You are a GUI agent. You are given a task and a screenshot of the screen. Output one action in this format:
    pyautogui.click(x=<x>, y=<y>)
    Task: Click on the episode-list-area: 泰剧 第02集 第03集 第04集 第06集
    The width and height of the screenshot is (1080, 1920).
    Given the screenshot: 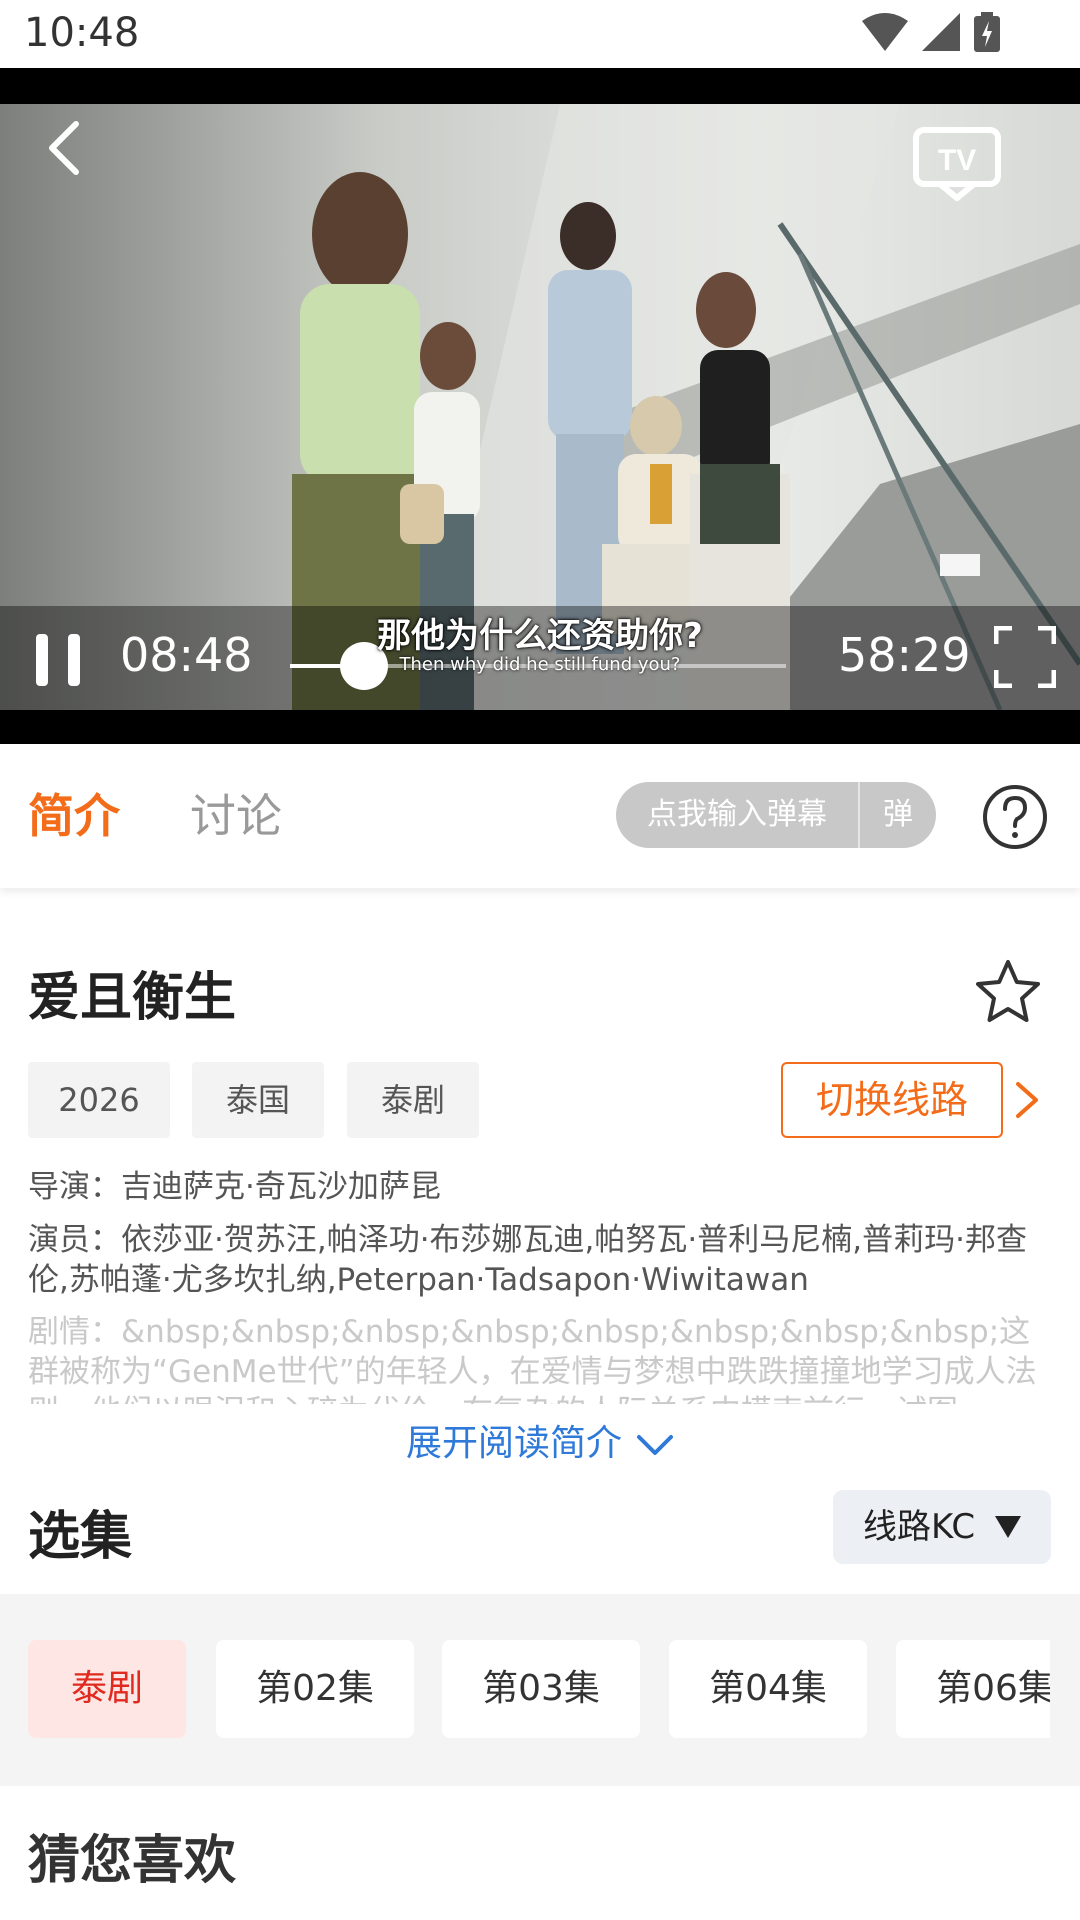 What is the action you would take?
    pyautogui.click(x=540, y=1690)
    